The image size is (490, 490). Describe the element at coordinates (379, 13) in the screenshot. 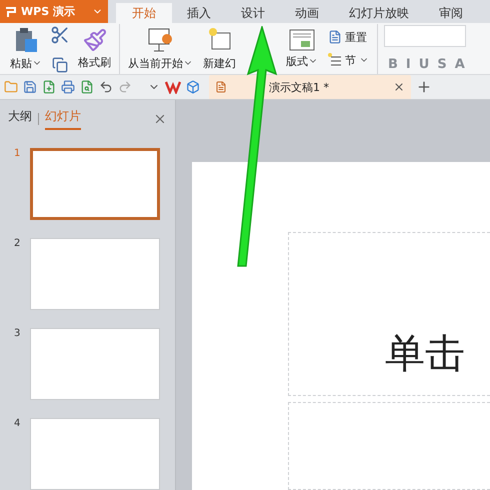

I see `ribbon-tab: 幻灯片放映` at that location.